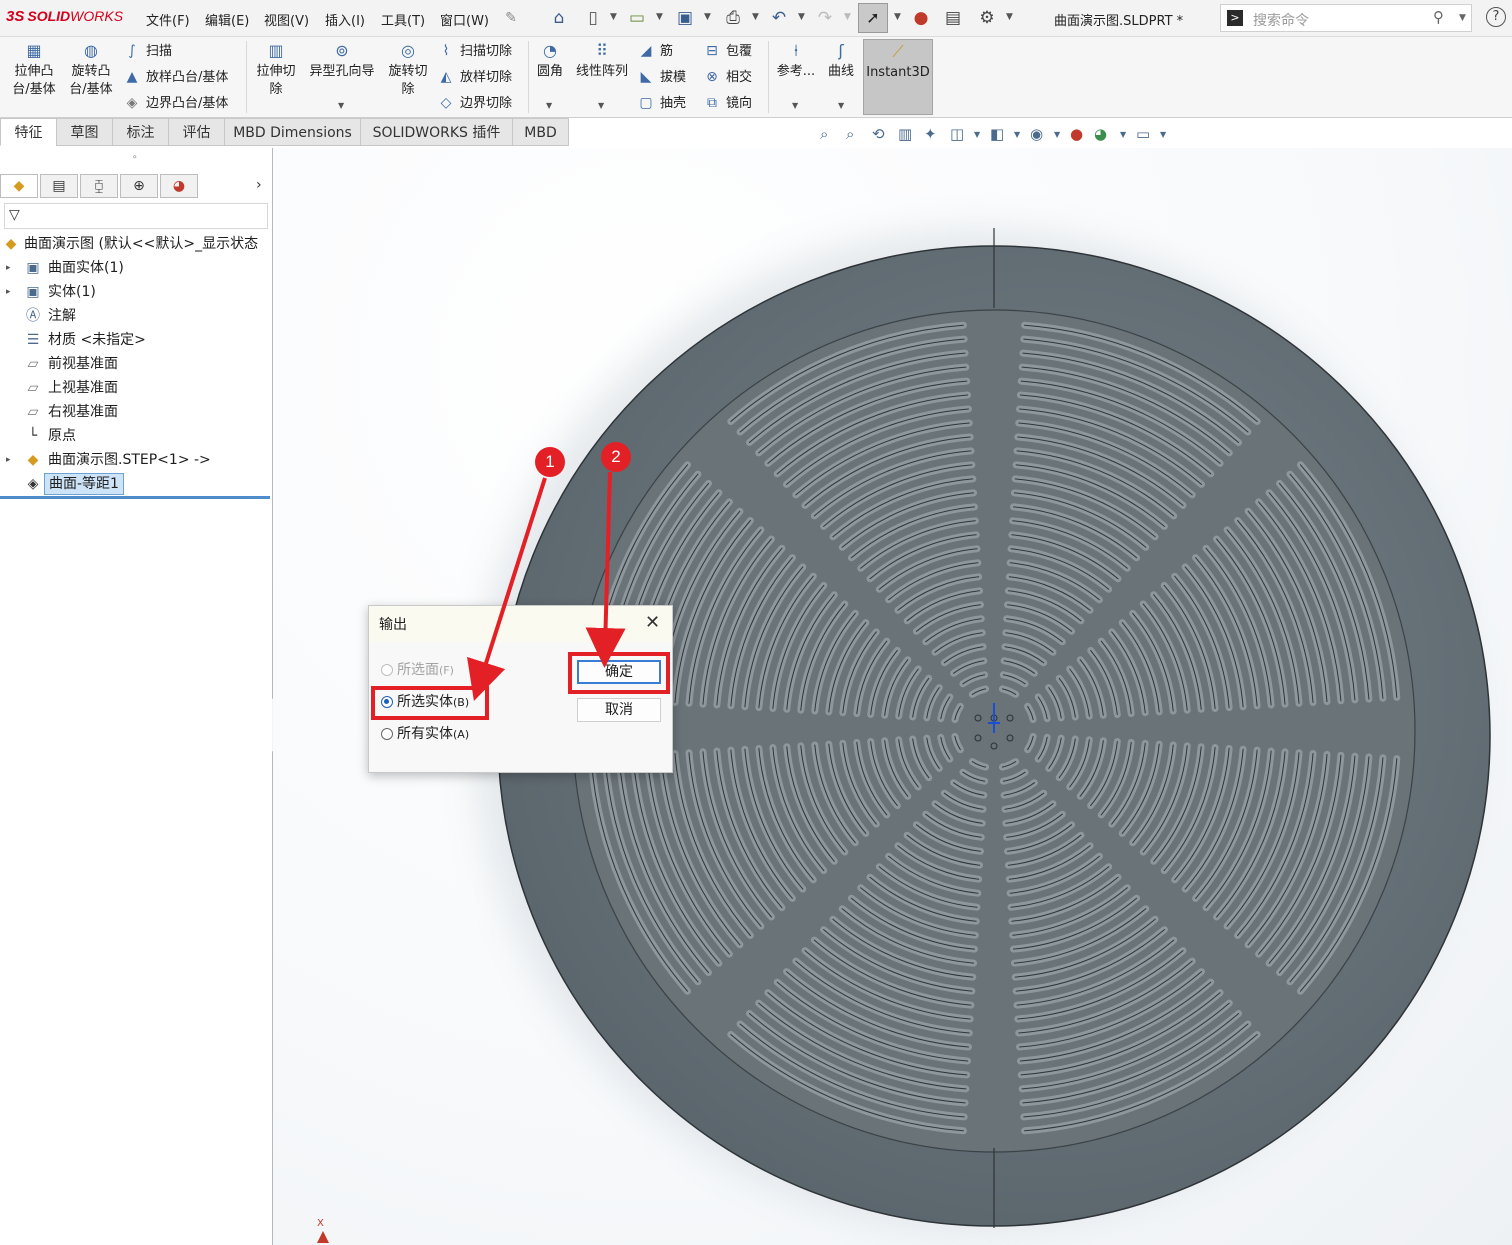  What do you see at coordinates (652, 622) in the screenshot?
I see `close-icon: ✕` at bounding box center [652, 622].